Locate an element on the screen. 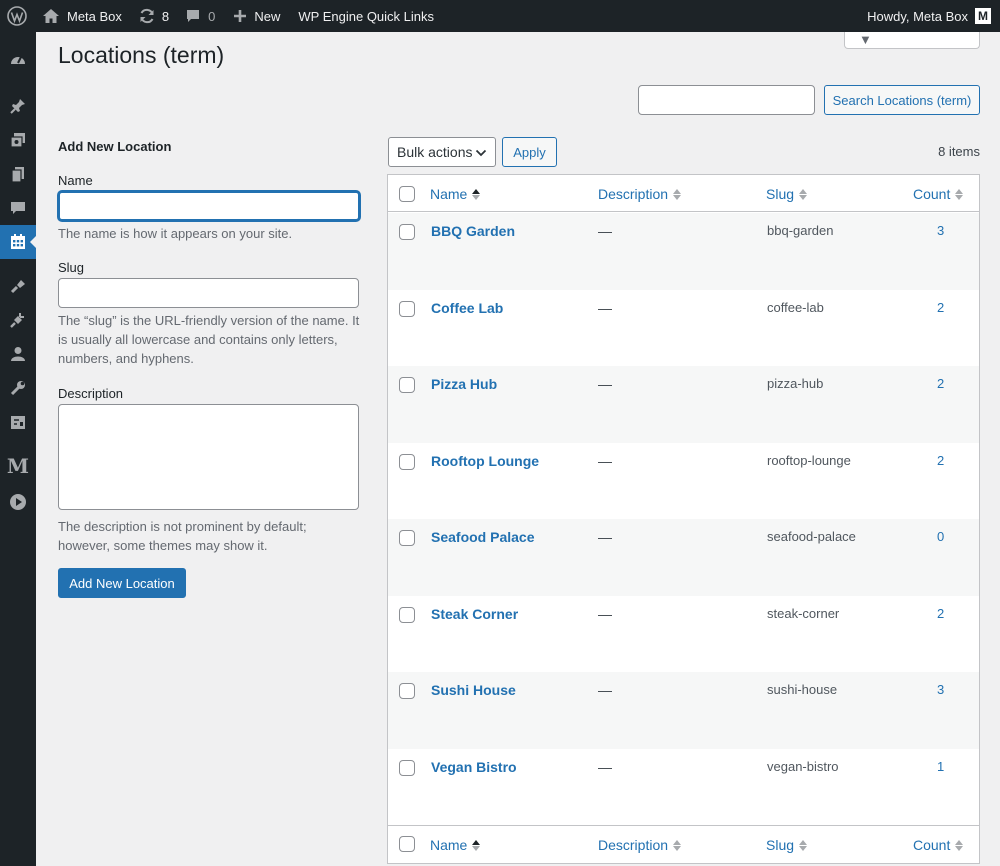 Image resolution: width=1000 pixels, height=866 pixels. slug-column-header: Slug is located at coordinates (787, 193).